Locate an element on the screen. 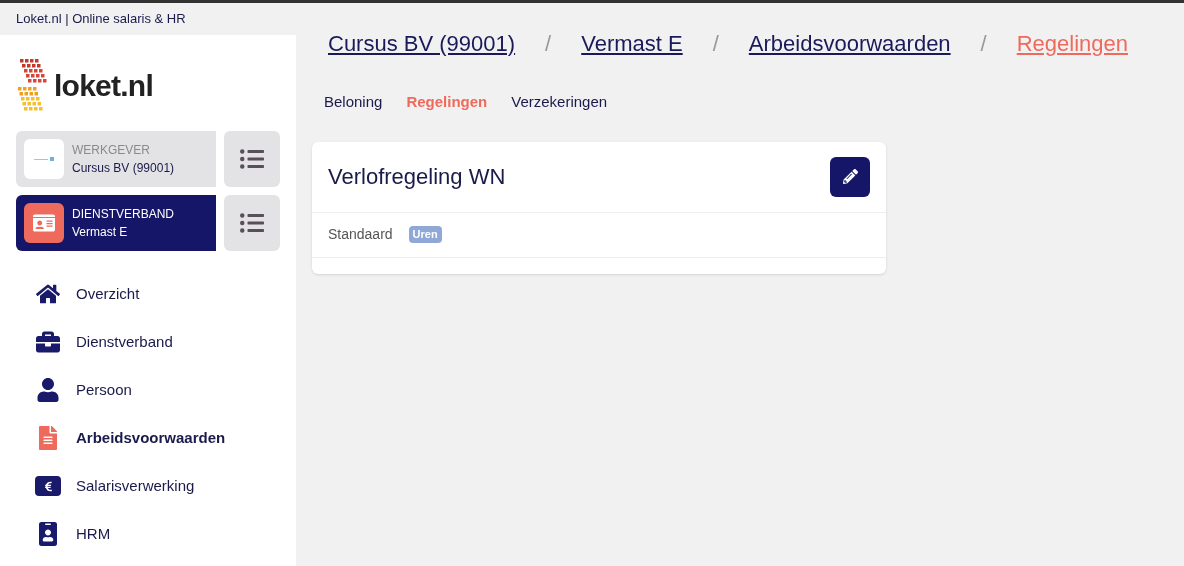 The width and height of the screenshot is (1184, 566). tab: Verzekeringen is located at coordinates (559, 102).